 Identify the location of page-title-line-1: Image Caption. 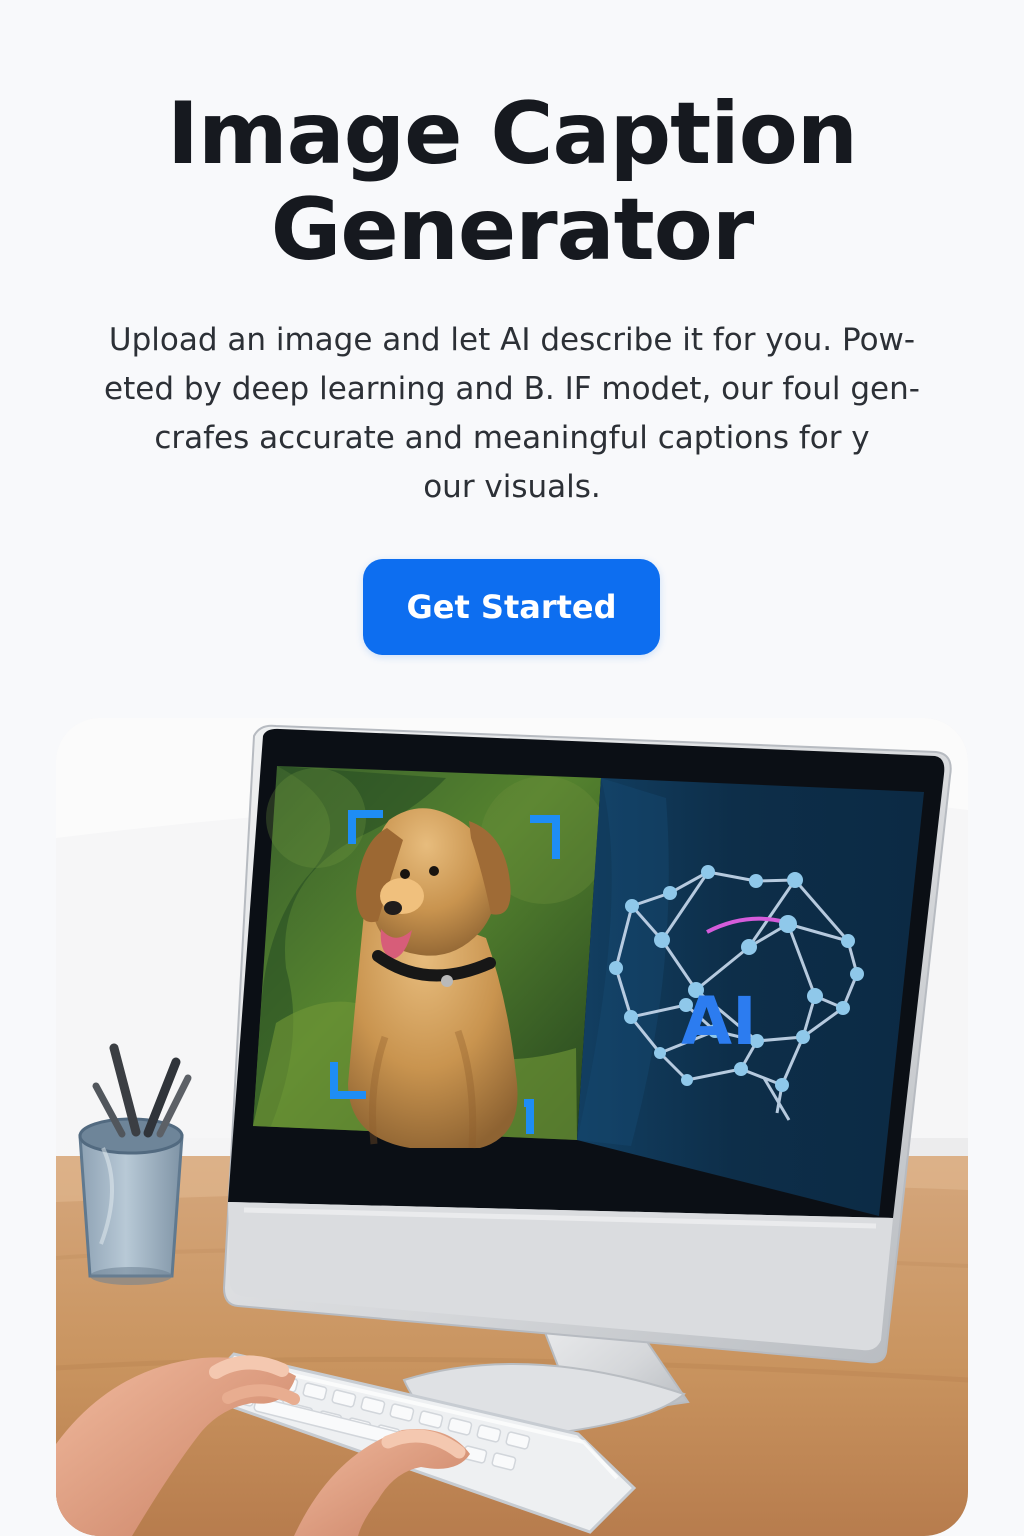
(512, 134).